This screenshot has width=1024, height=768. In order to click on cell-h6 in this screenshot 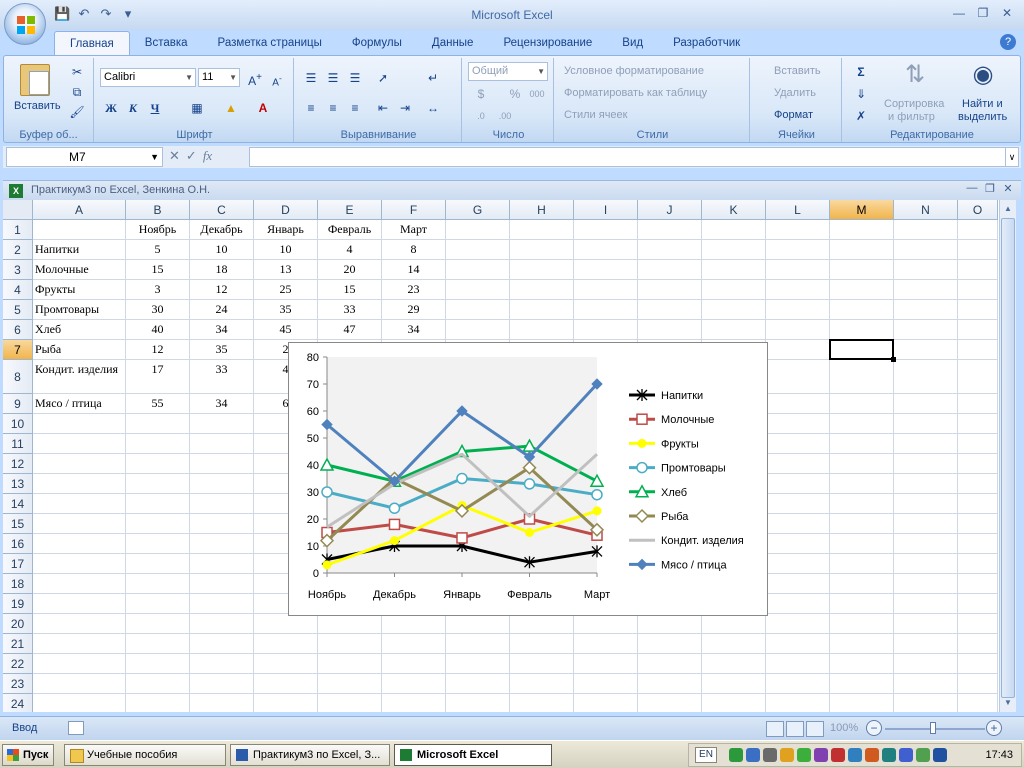, I will do `click(542, 330)`.